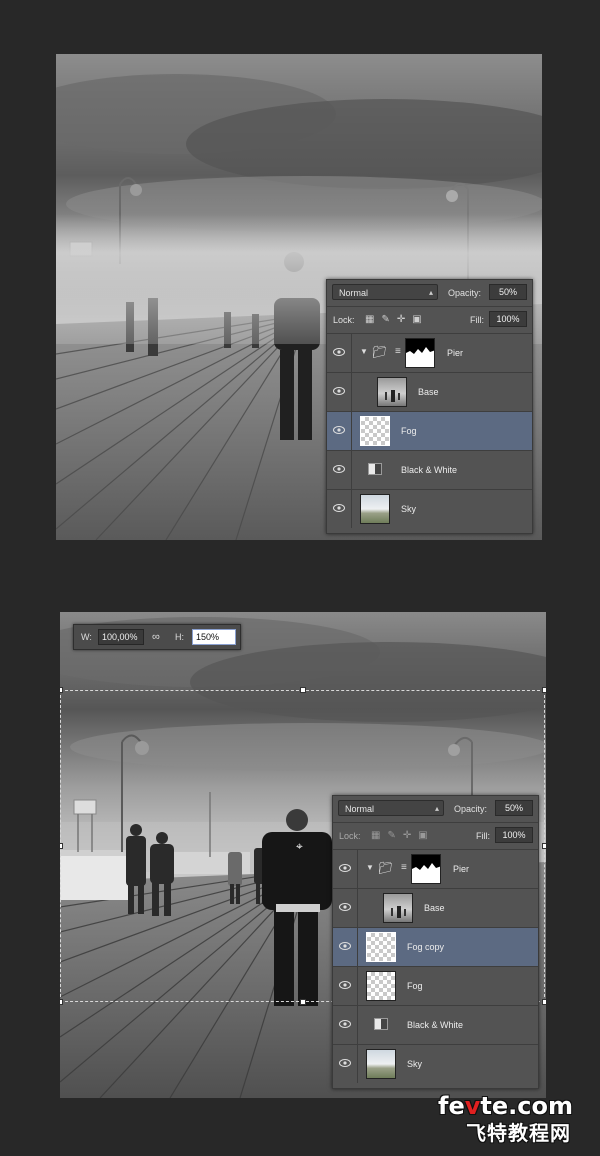 The image size is (600, 1156). I want to click on transform-handle-top-left, so click(61, 690).